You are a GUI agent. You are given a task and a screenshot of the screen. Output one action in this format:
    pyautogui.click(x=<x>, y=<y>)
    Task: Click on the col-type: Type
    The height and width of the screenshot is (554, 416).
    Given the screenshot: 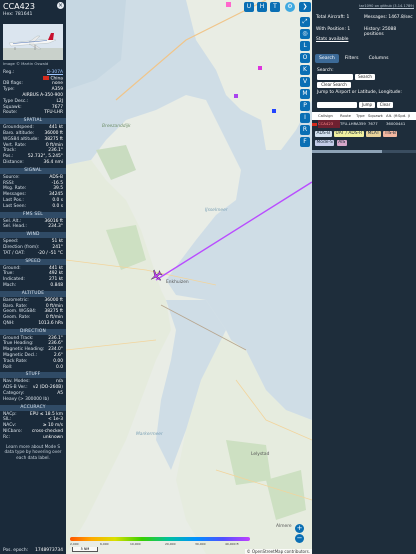 What is the action you would take?
    pyautogui.click(x=362, y=116)
    